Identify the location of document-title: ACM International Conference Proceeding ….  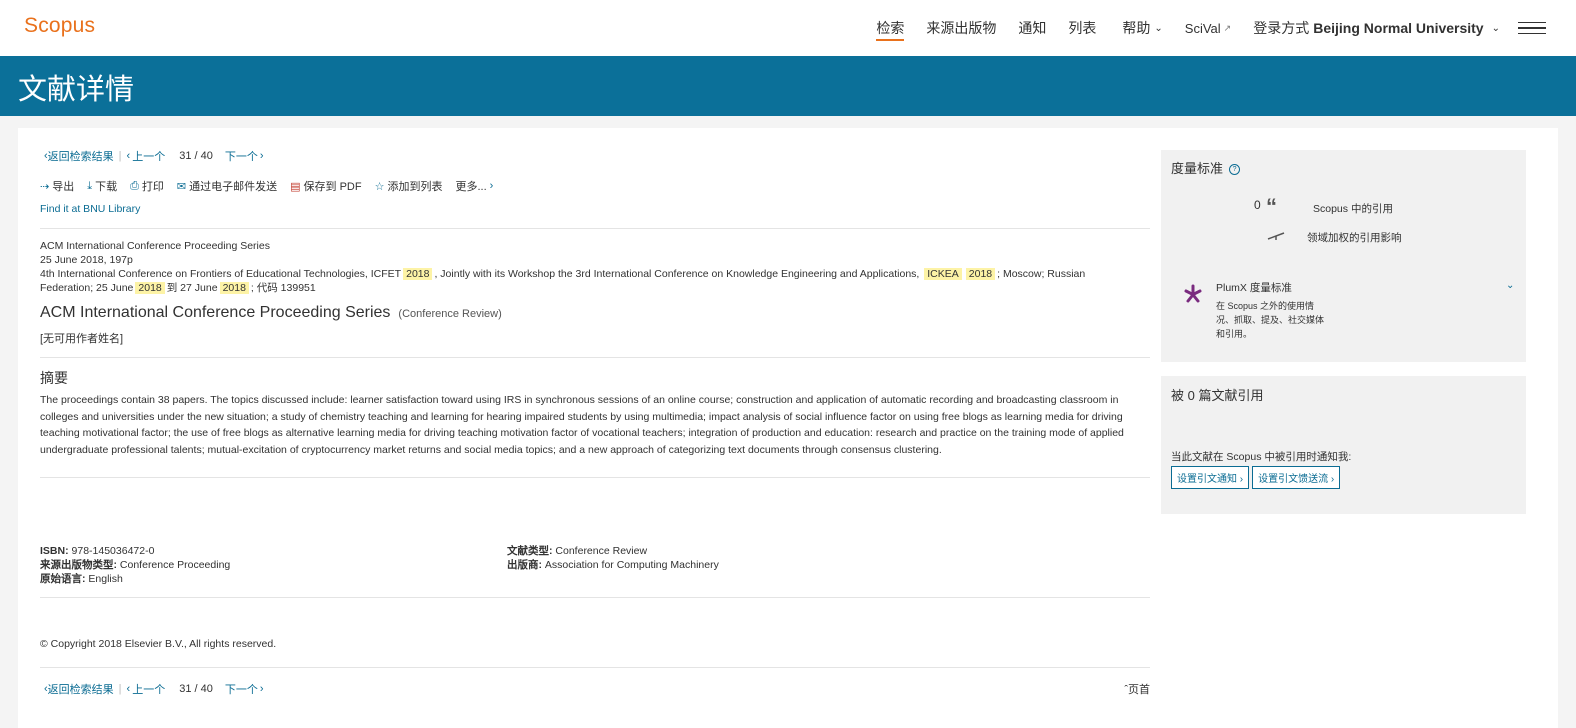
(215, 312).